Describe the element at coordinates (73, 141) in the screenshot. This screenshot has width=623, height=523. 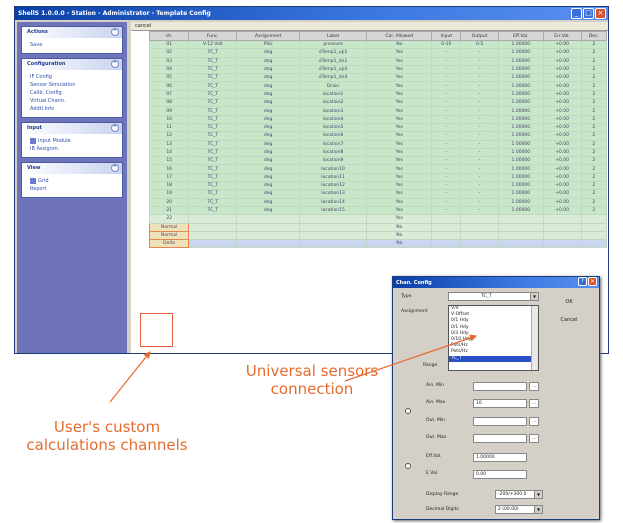
I see `sidebar-item-input-module: Input Module` at that location.